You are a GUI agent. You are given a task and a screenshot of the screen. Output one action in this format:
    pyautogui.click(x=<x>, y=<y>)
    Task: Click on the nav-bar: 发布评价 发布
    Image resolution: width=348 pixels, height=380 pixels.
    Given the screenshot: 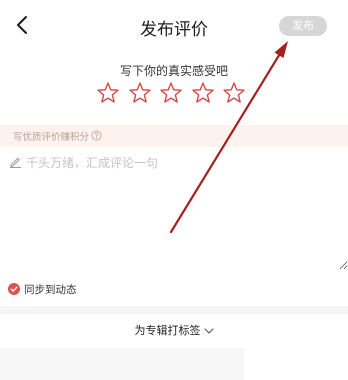 What is the action you would take?
    pyautogui.click(x=174, y=24)
    